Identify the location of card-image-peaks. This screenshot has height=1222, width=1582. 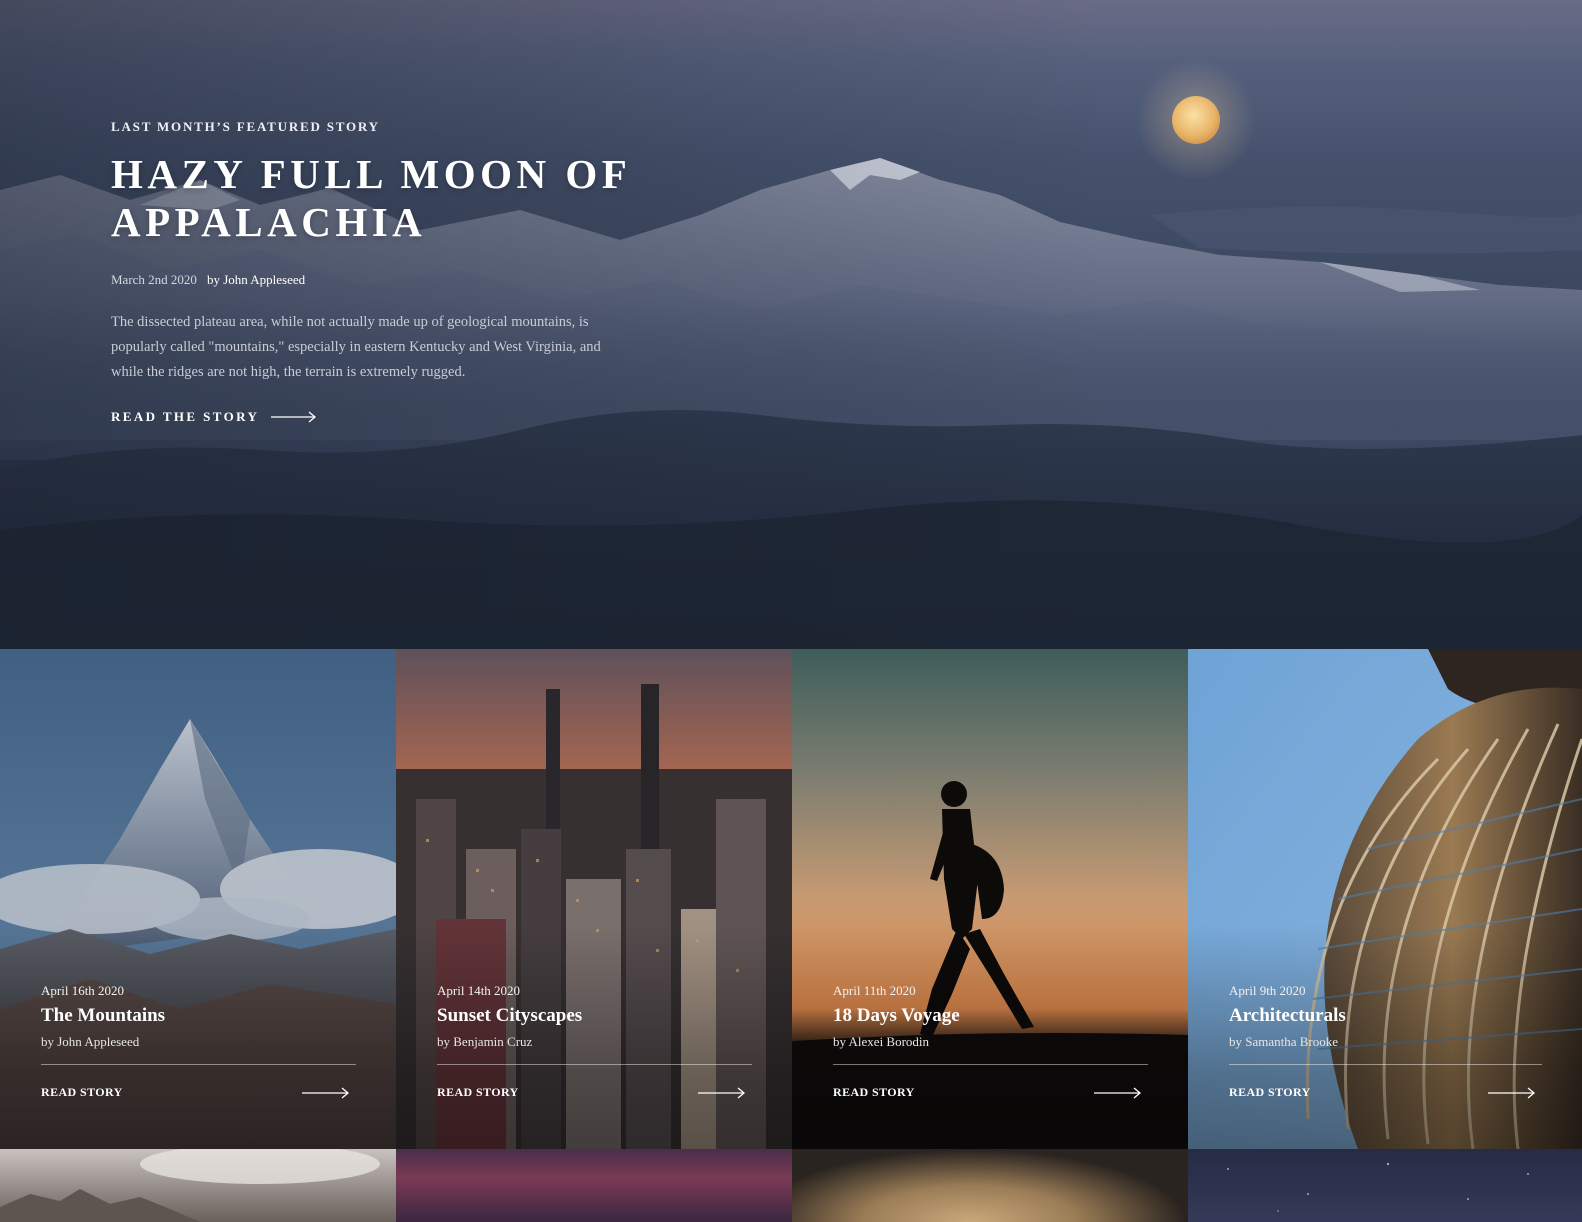
(190, 1183).